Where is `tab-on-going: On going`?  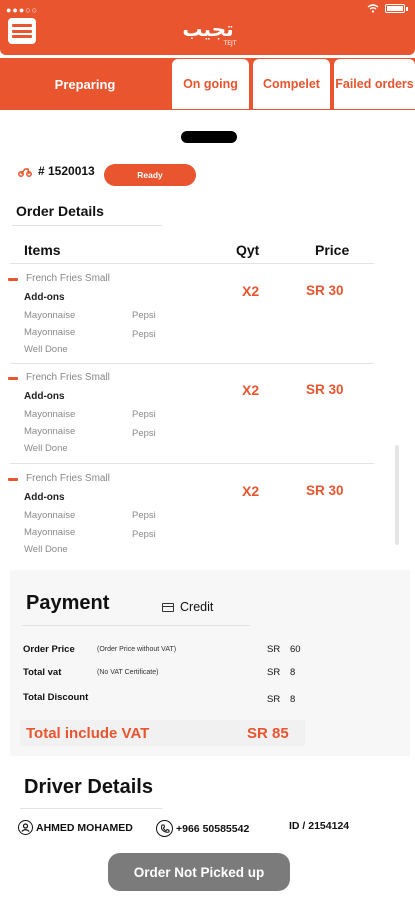 tab-on-going: On going is located at coordinates (210, 84).